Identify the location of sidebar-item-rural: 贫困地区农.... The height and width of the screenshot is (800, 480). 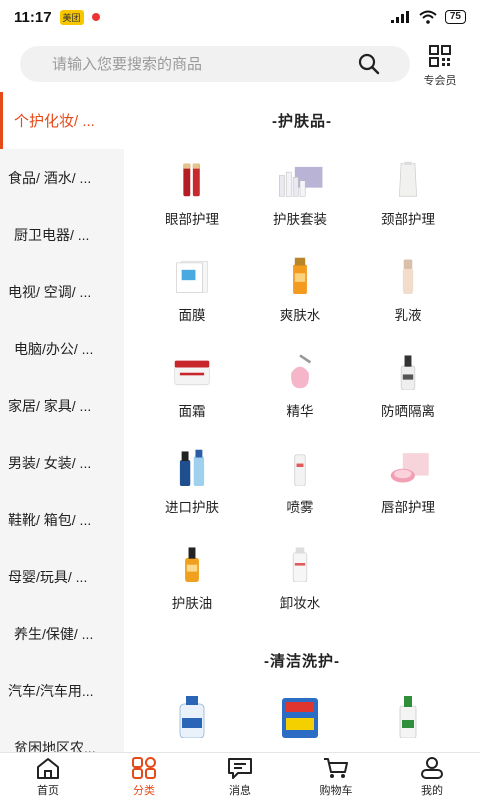
(62, 736).